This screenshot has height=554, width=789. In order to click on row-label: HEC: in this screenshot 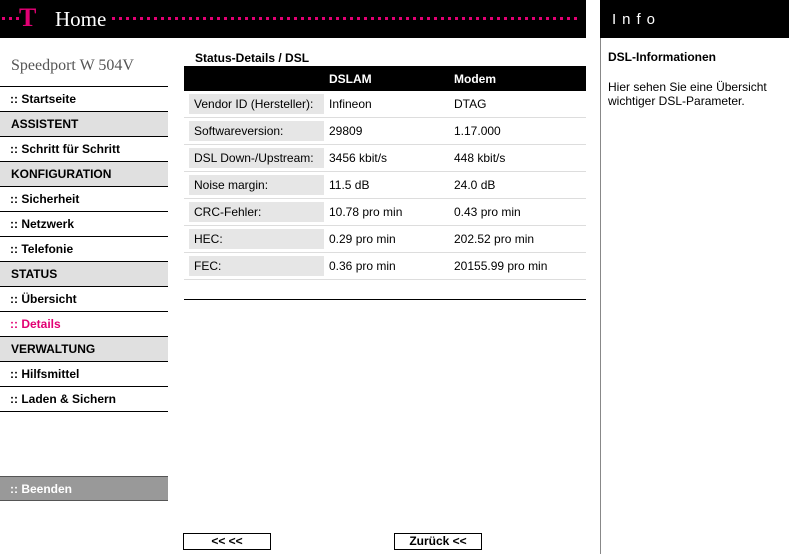, I will do `click(256, 239)`.